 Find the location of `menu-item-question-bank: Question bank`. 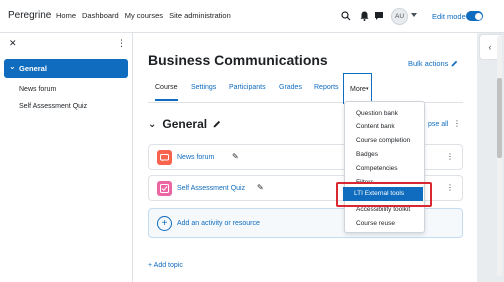

menu-item-question-bank: Question bank is located at coordinates (377, 113).